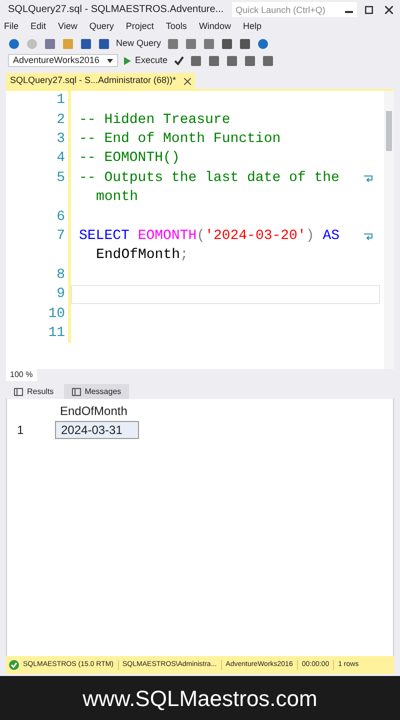 This screenshot has width=400, height=720. What do you see at coordinates (97, 429) in the screenshot?
I see `table-cell: 2024-03-31` at bounding box center [97, 429].